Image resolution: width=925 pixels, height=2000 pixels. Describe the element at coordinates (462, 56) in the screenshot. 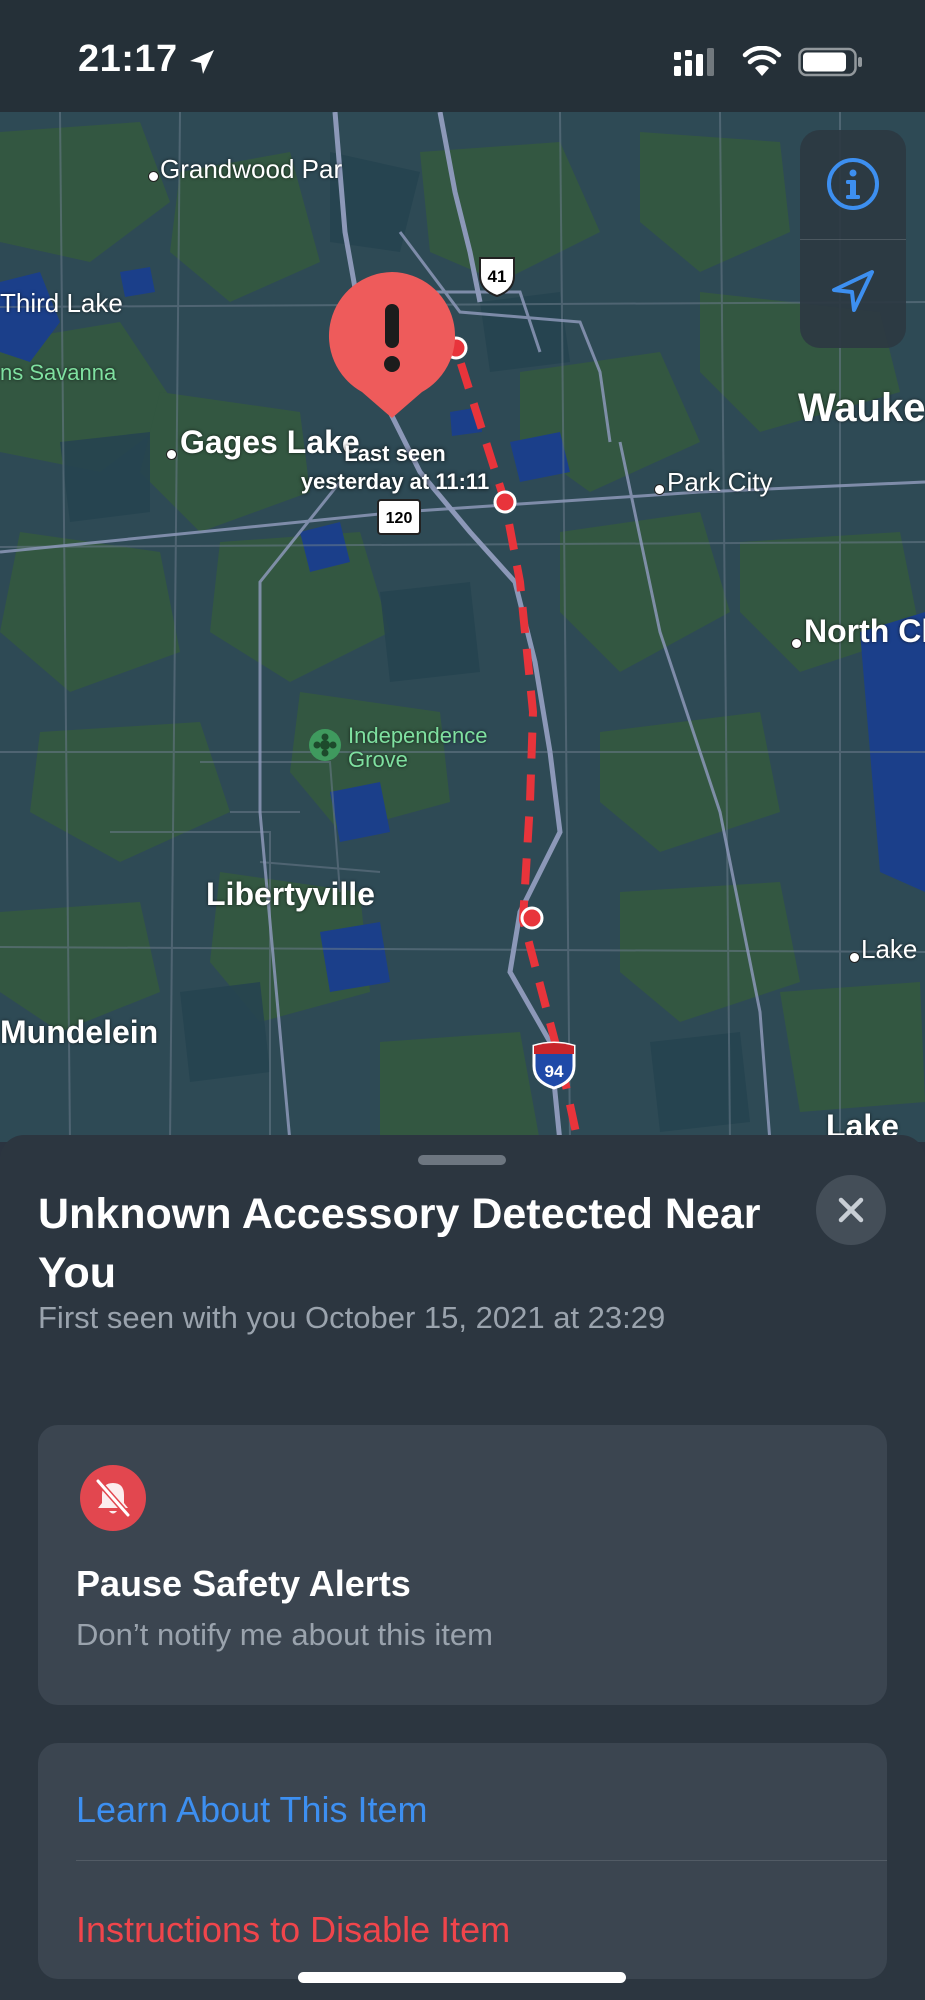

I see `status-bar: 21:17` at that location.